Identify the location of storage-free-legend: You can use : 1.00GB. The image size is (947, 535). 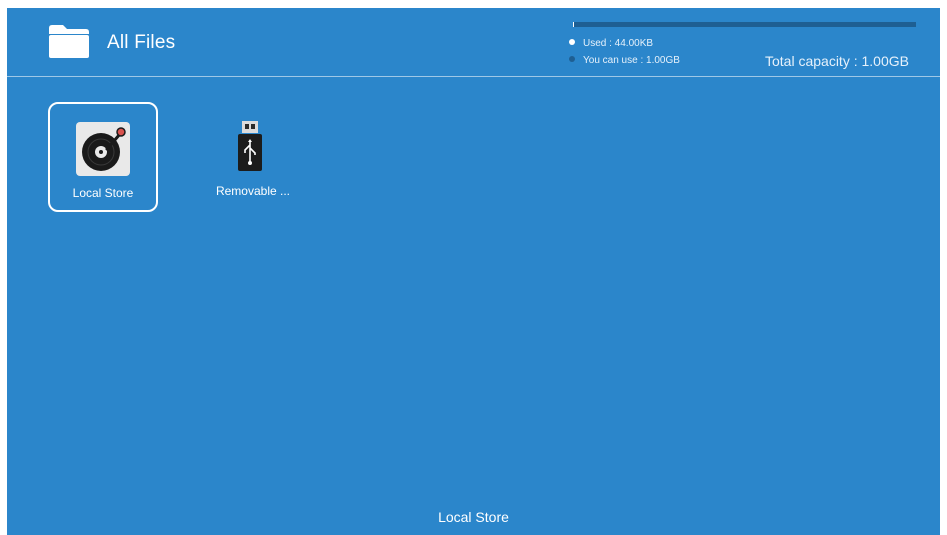
(624, 60).